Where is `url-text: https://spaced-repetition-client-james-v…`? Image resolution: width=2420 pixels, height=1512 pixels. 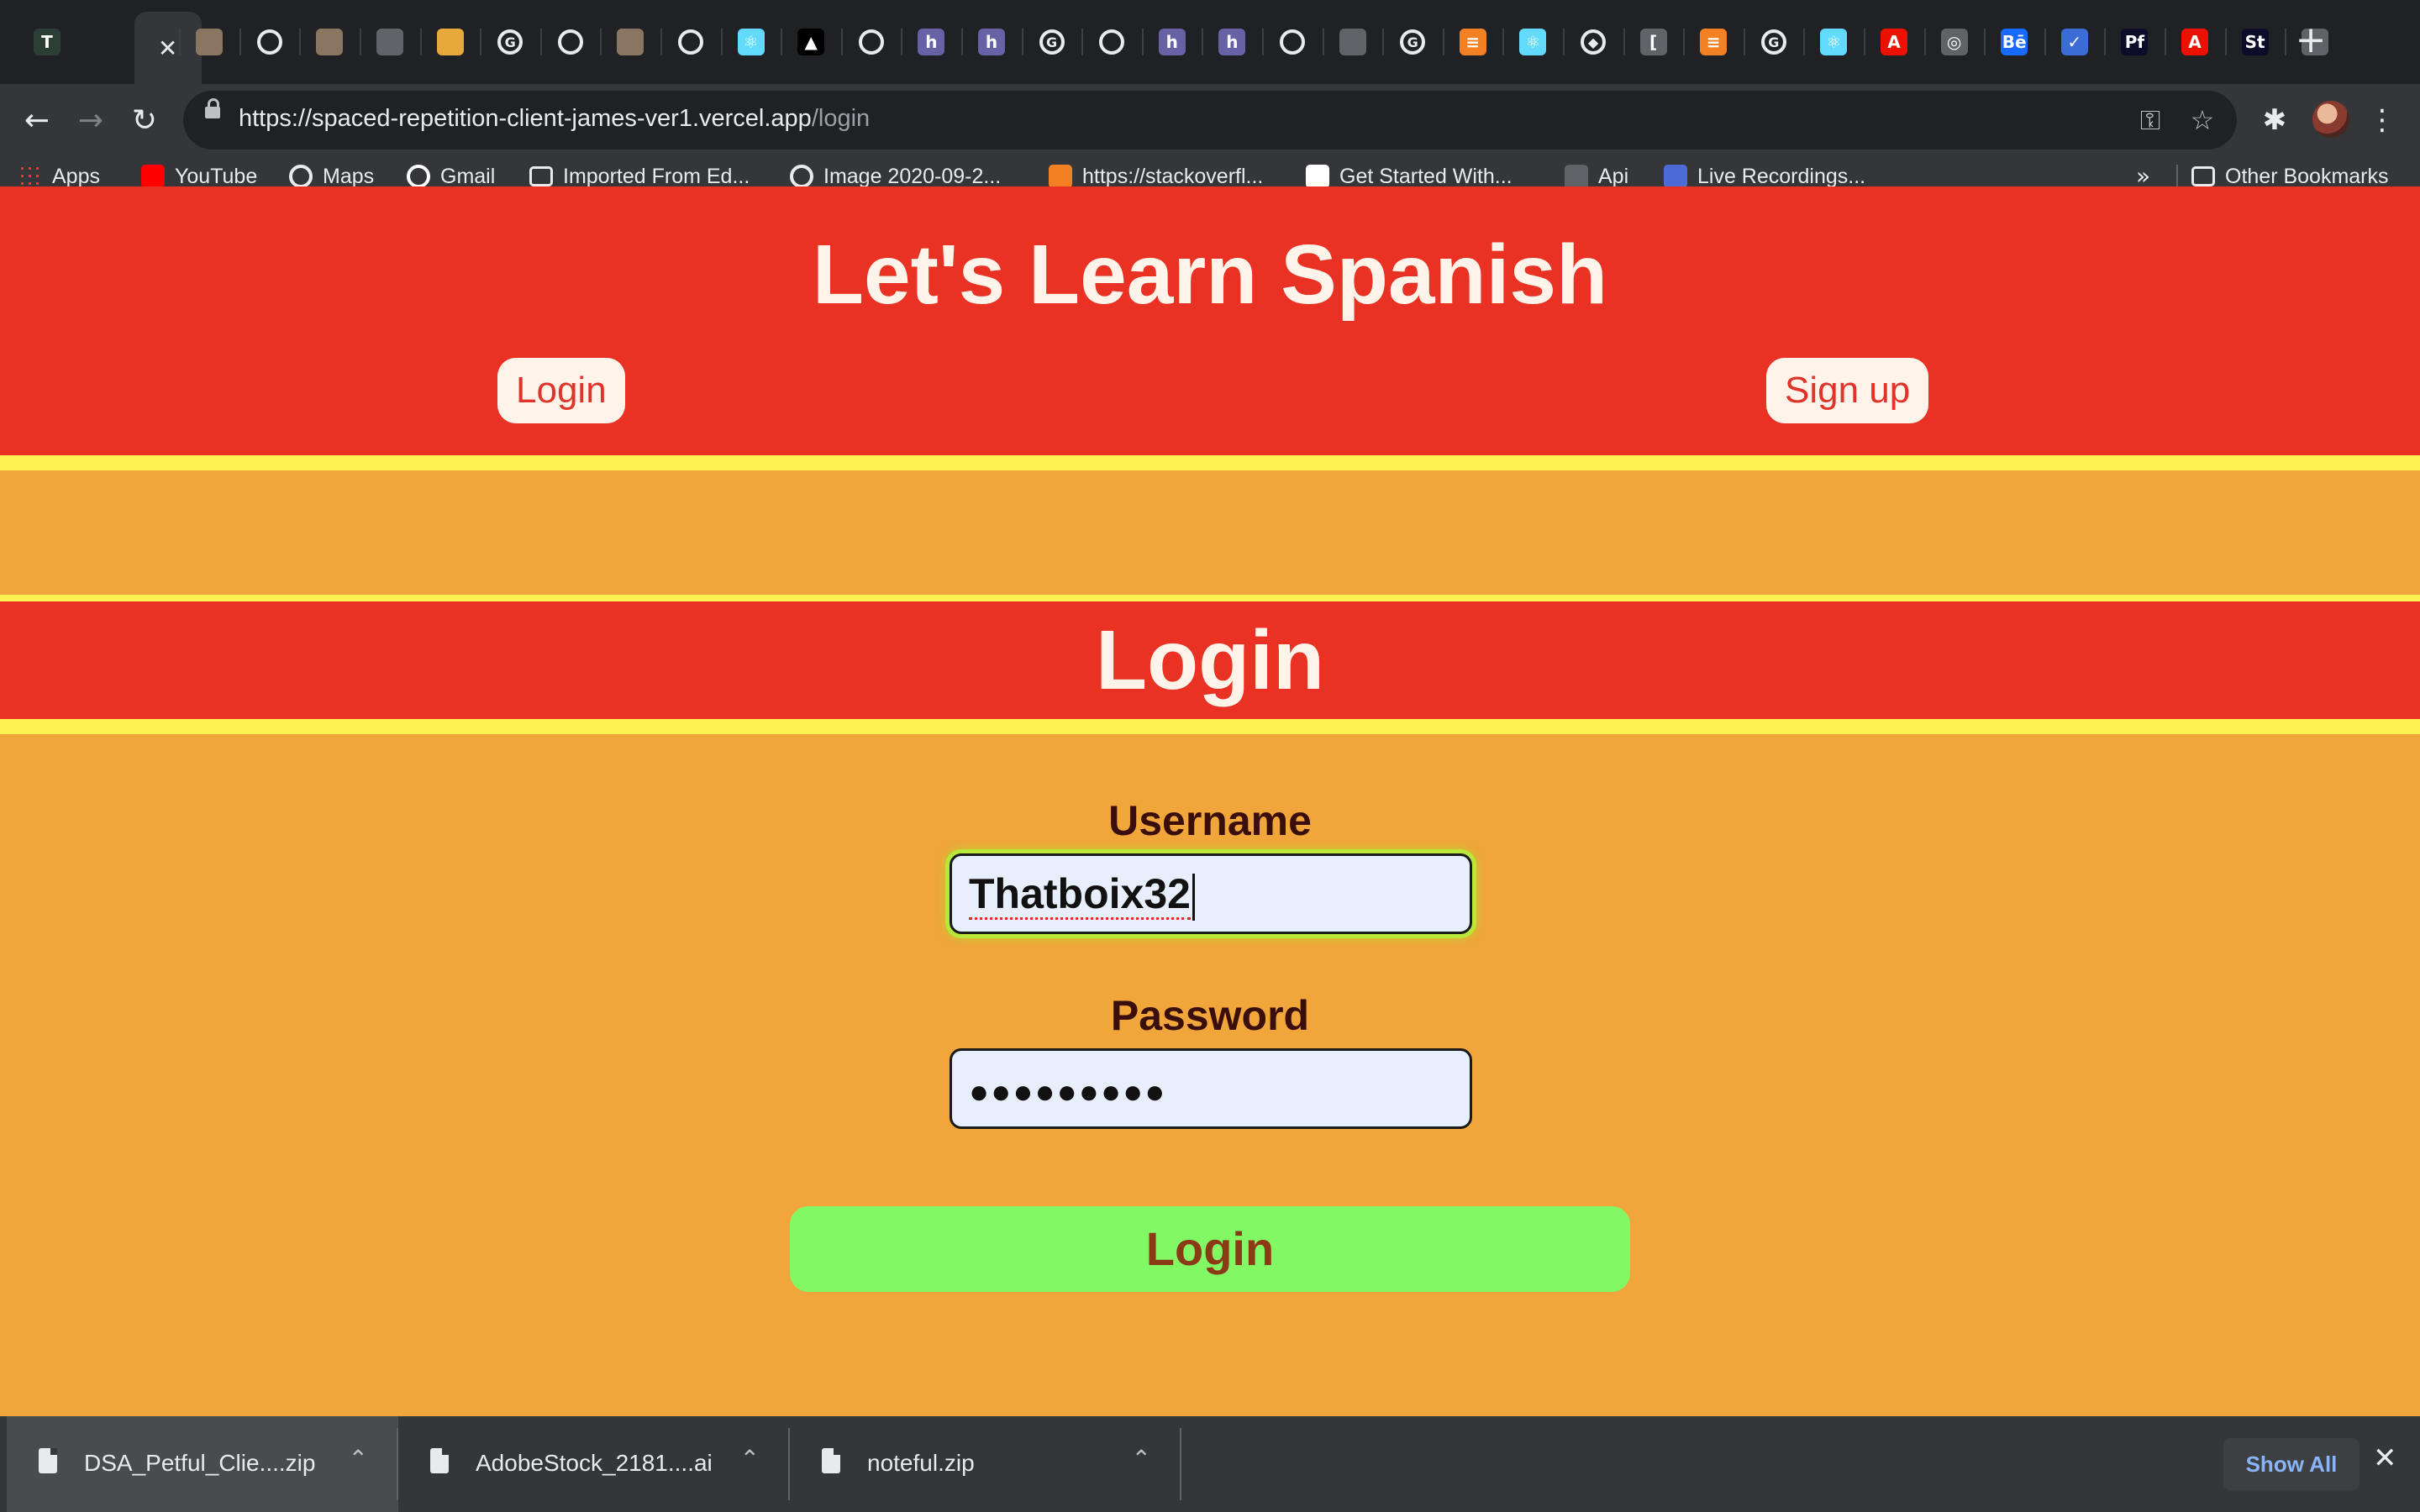
url-text: https://spaced-repetition-client-james-v… is located at coordinates (554, 119).